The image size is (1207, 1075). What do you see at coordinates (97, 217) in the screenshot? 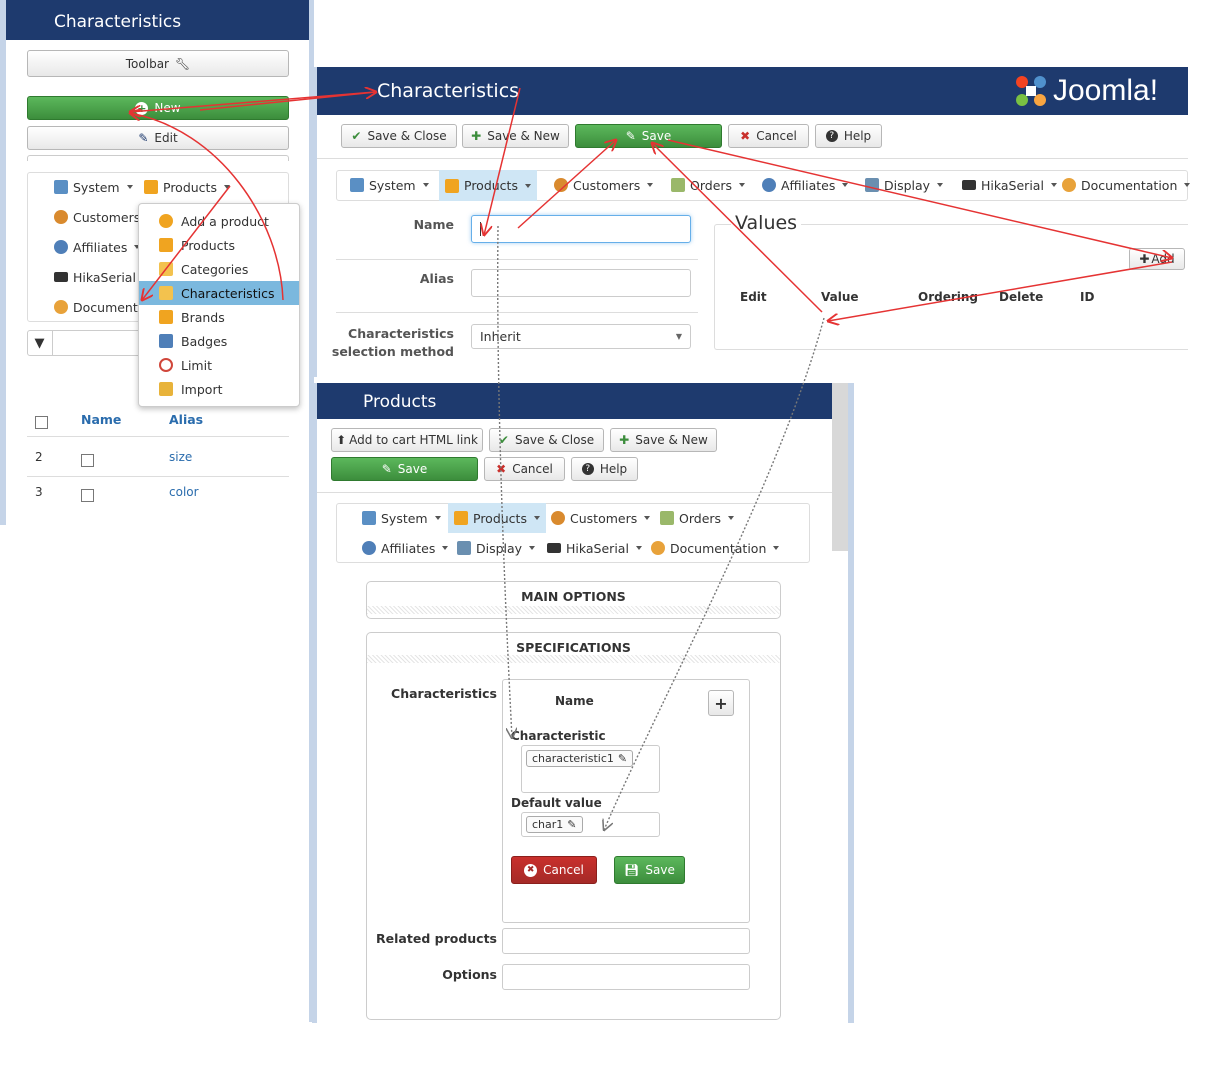
I see `left-menu-customers: Customers` at bounding box center [97, 217].